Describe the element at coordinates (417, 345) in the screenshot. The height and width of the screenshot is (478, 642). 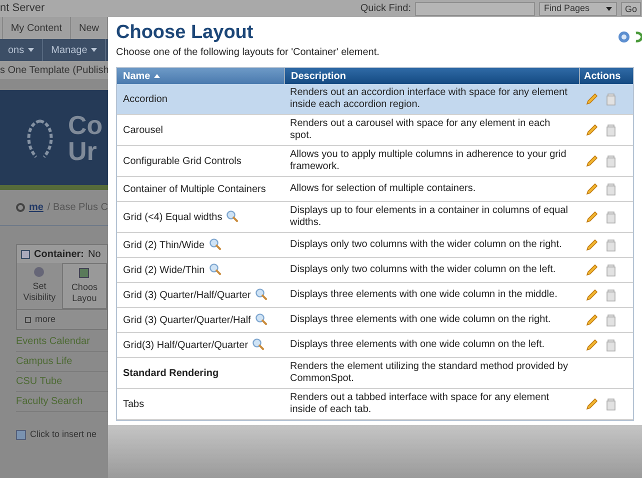
I see `layout-description: Displays three elements with one wide column on the left.` at that location.